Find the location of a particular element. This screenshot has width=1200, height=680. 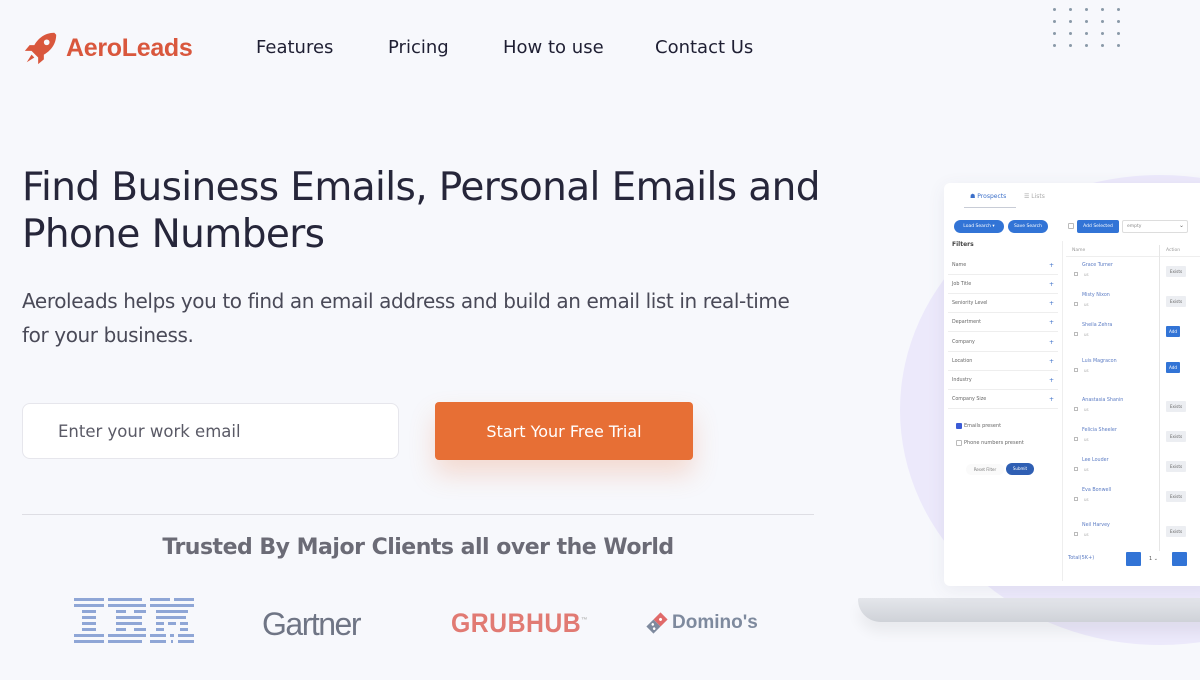

submit-filter-button: Submit is located at coordinates (1020, 469).